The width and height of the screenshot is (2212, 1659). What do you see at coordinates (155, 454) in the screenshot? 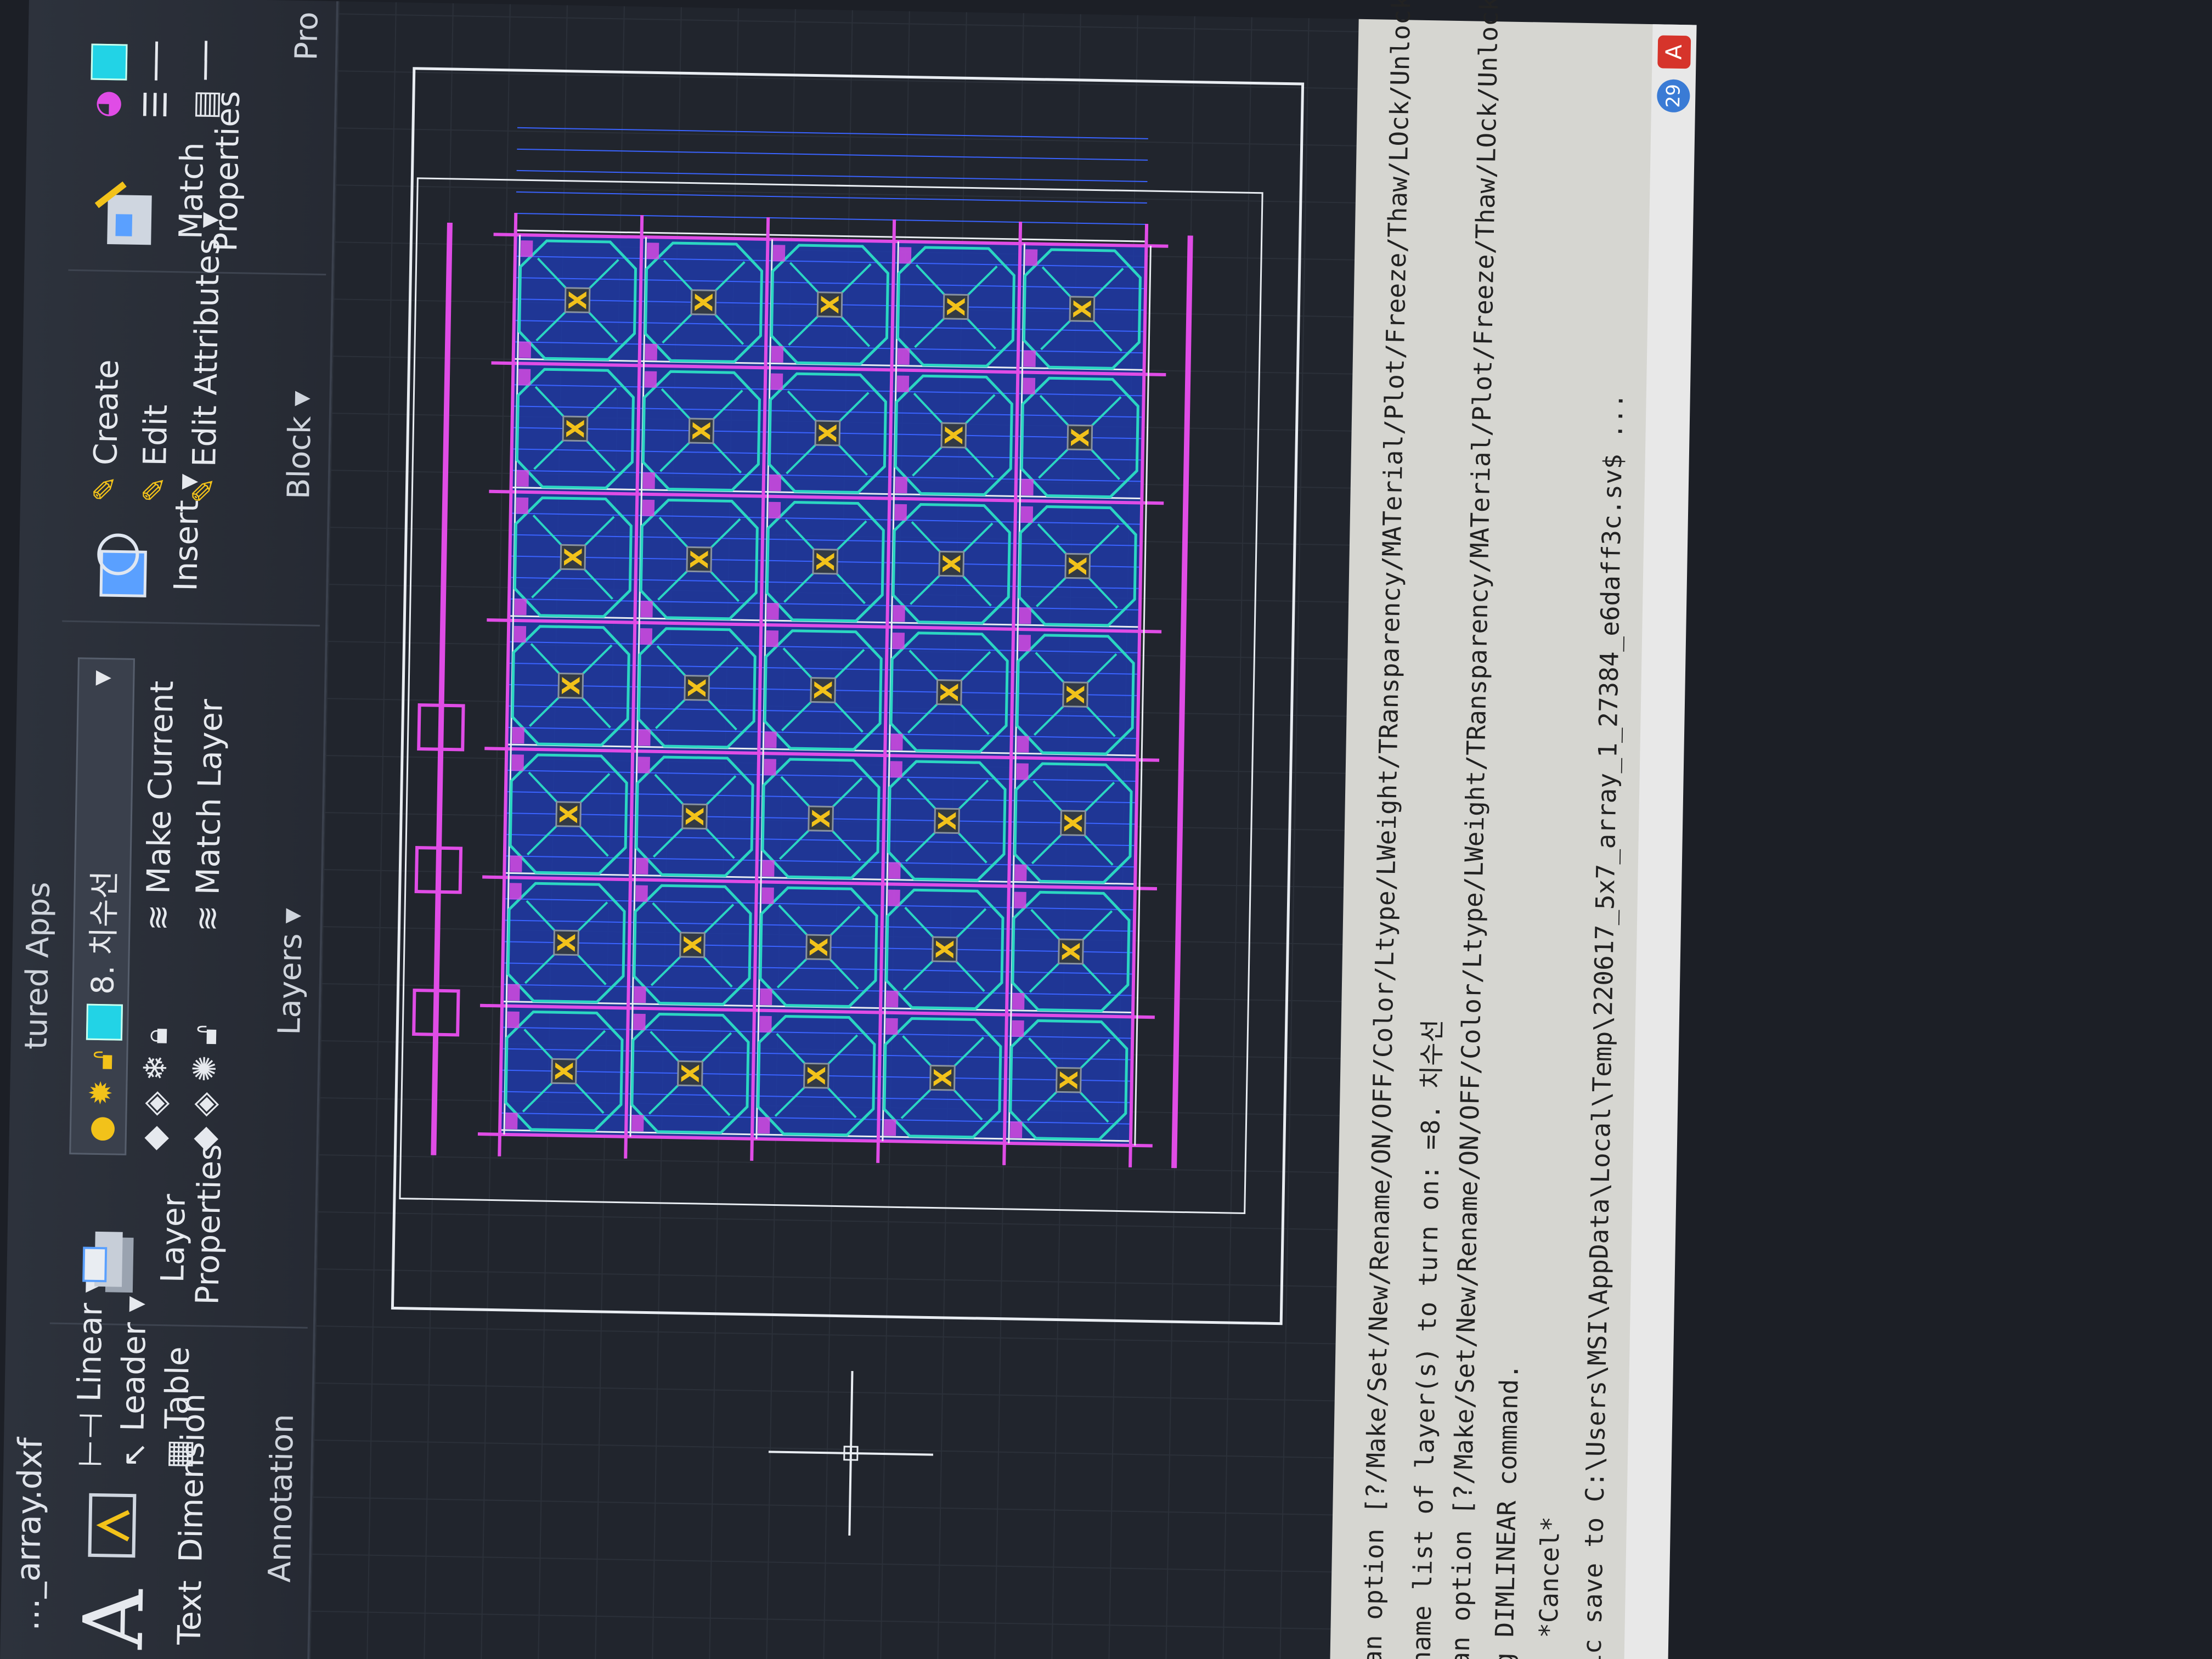
I see `edit-block-button: ✎ Edit` at bounding box center [155, 454].